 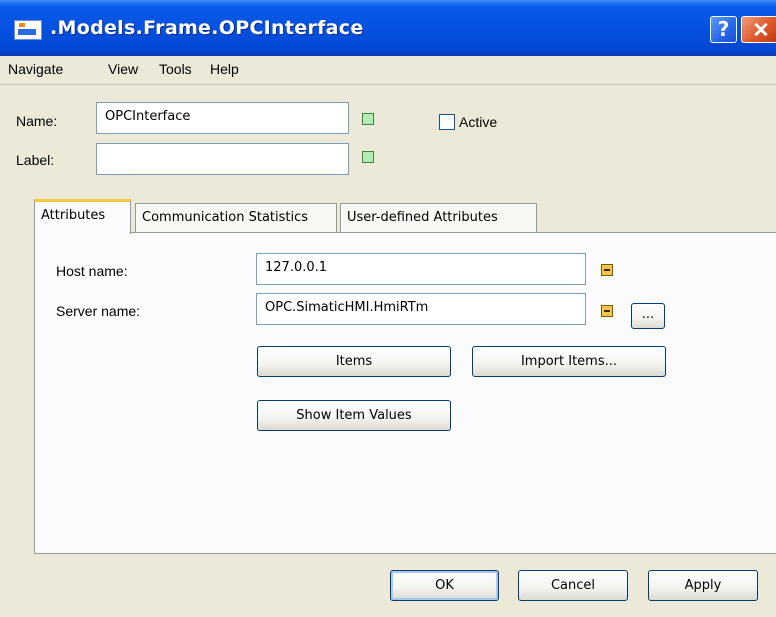 What do you see at coordinates (207, 28) in the screenshot?
I see `window-title: .Models.Frame.OPCInterface` at bounding box center [207, 28].